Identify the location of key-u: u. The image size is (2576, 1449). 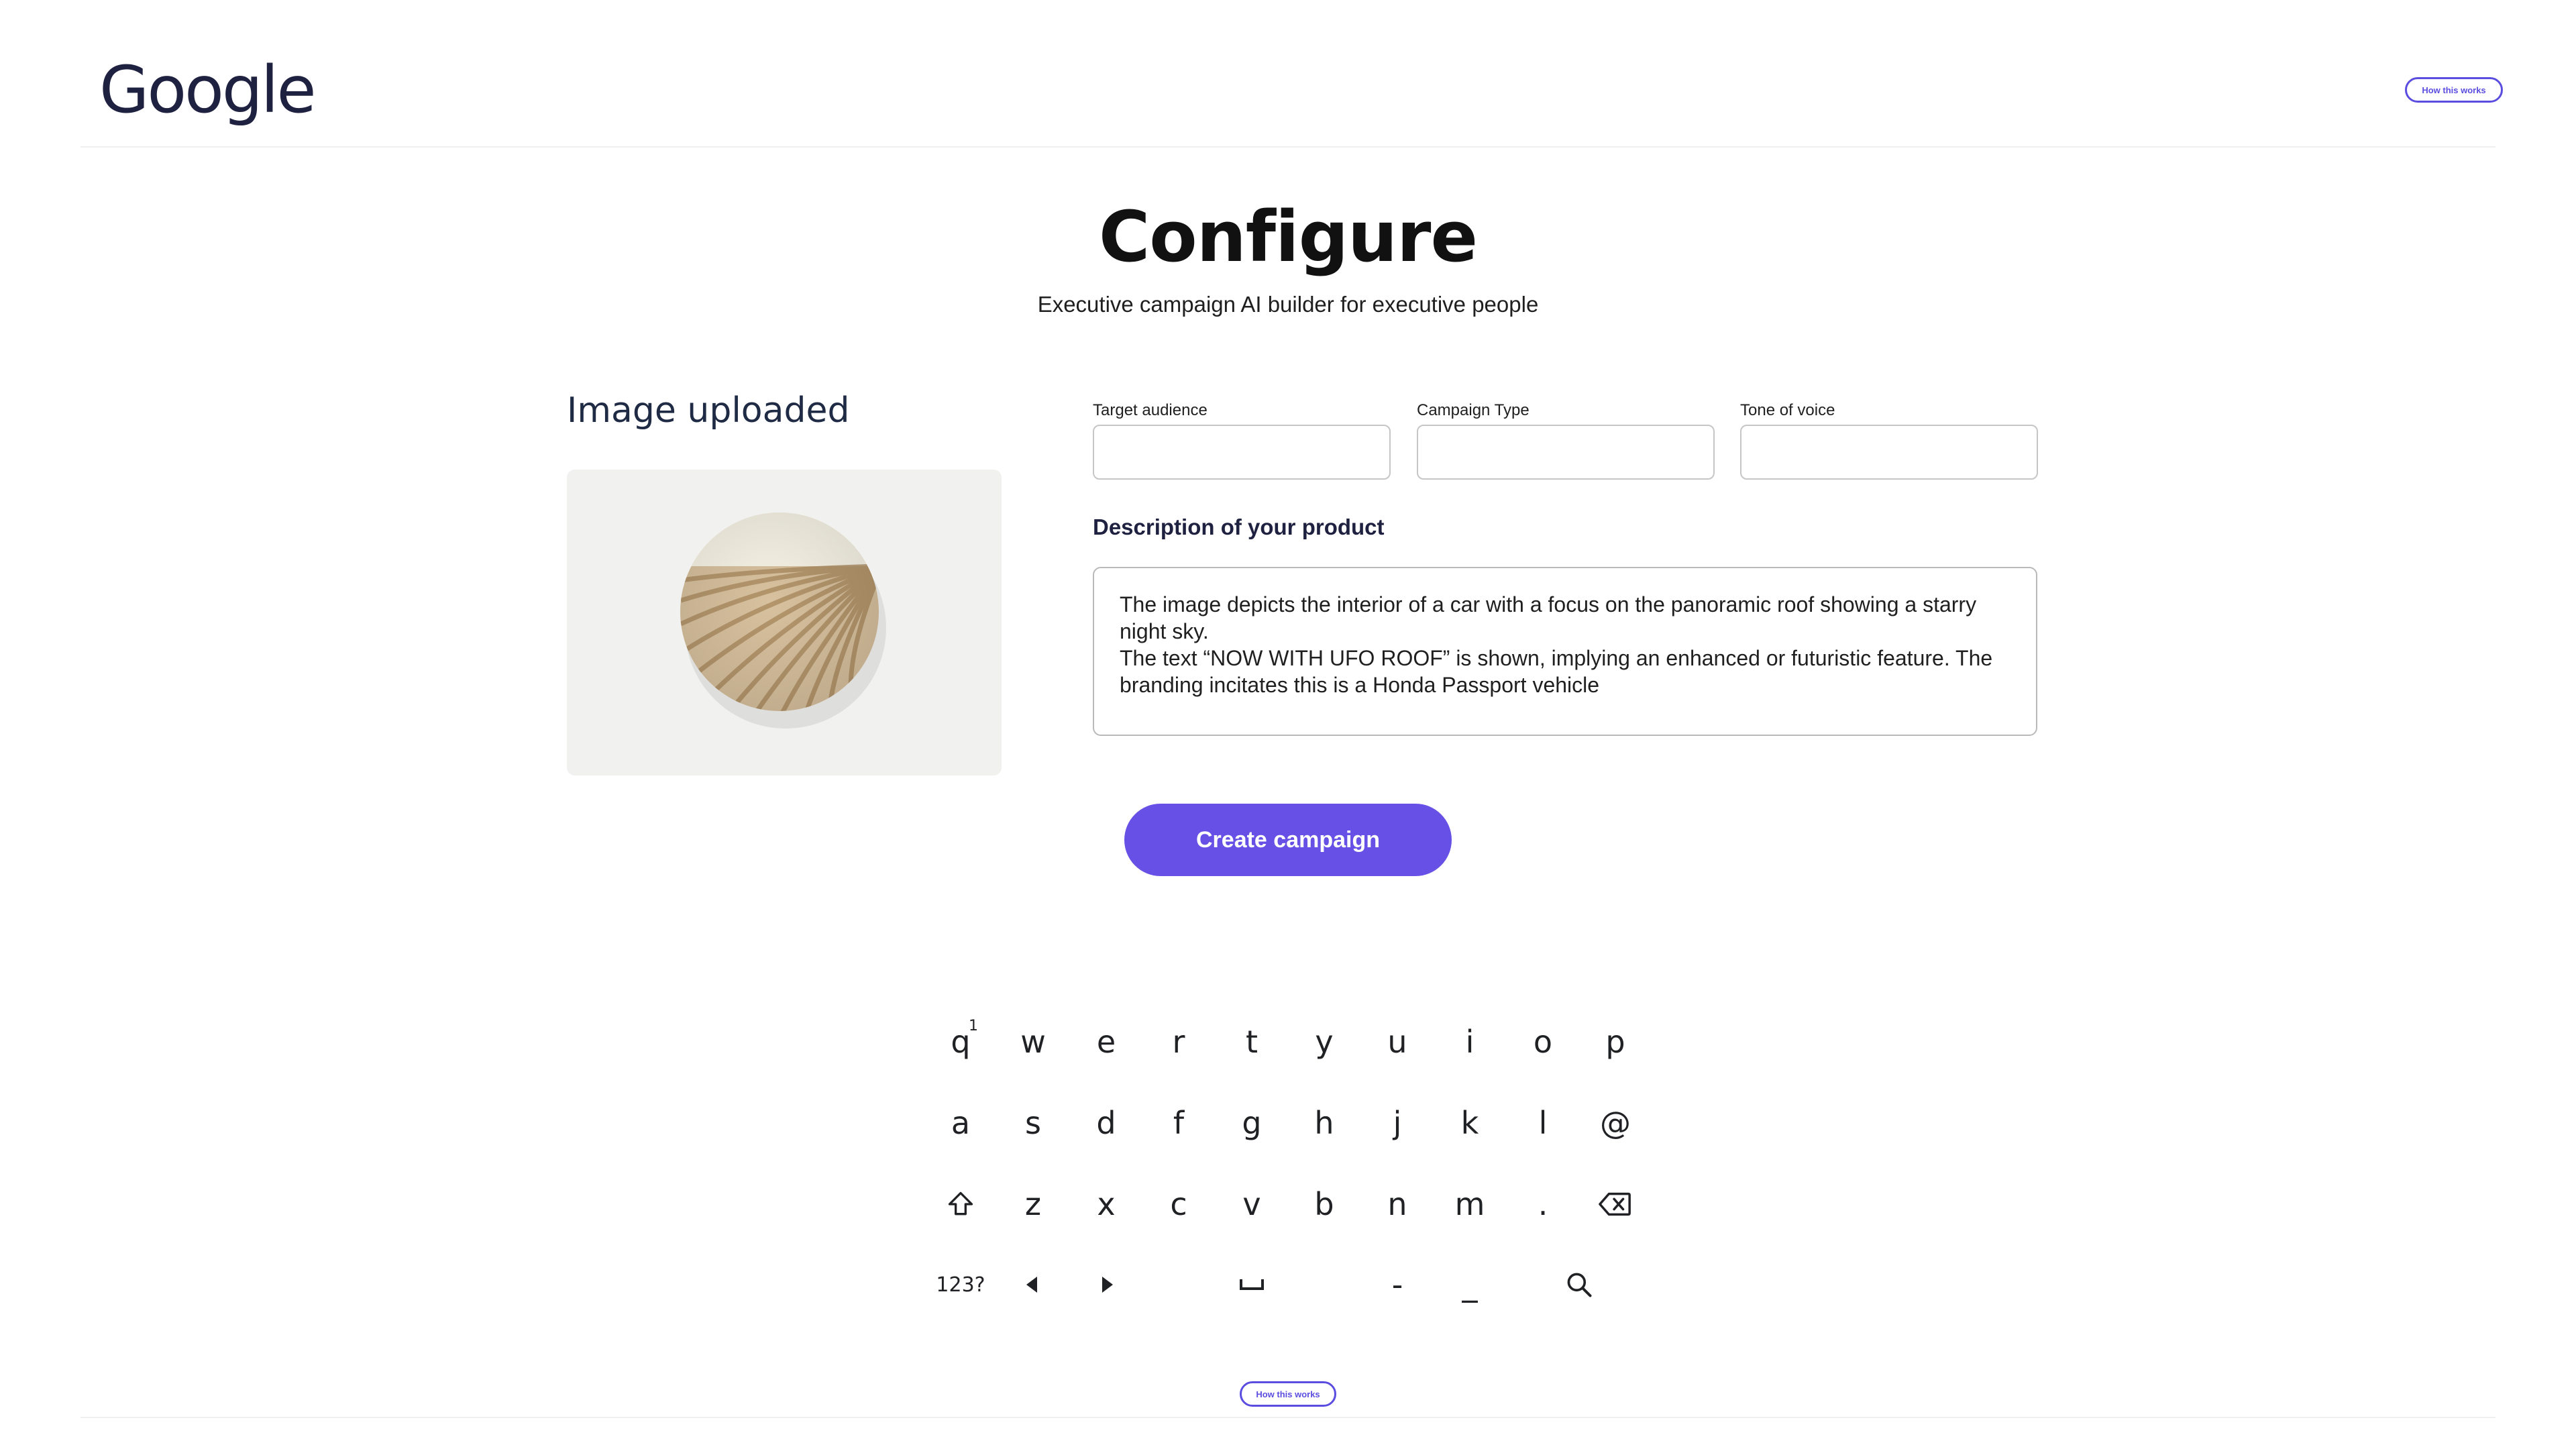
(1397, 1042).